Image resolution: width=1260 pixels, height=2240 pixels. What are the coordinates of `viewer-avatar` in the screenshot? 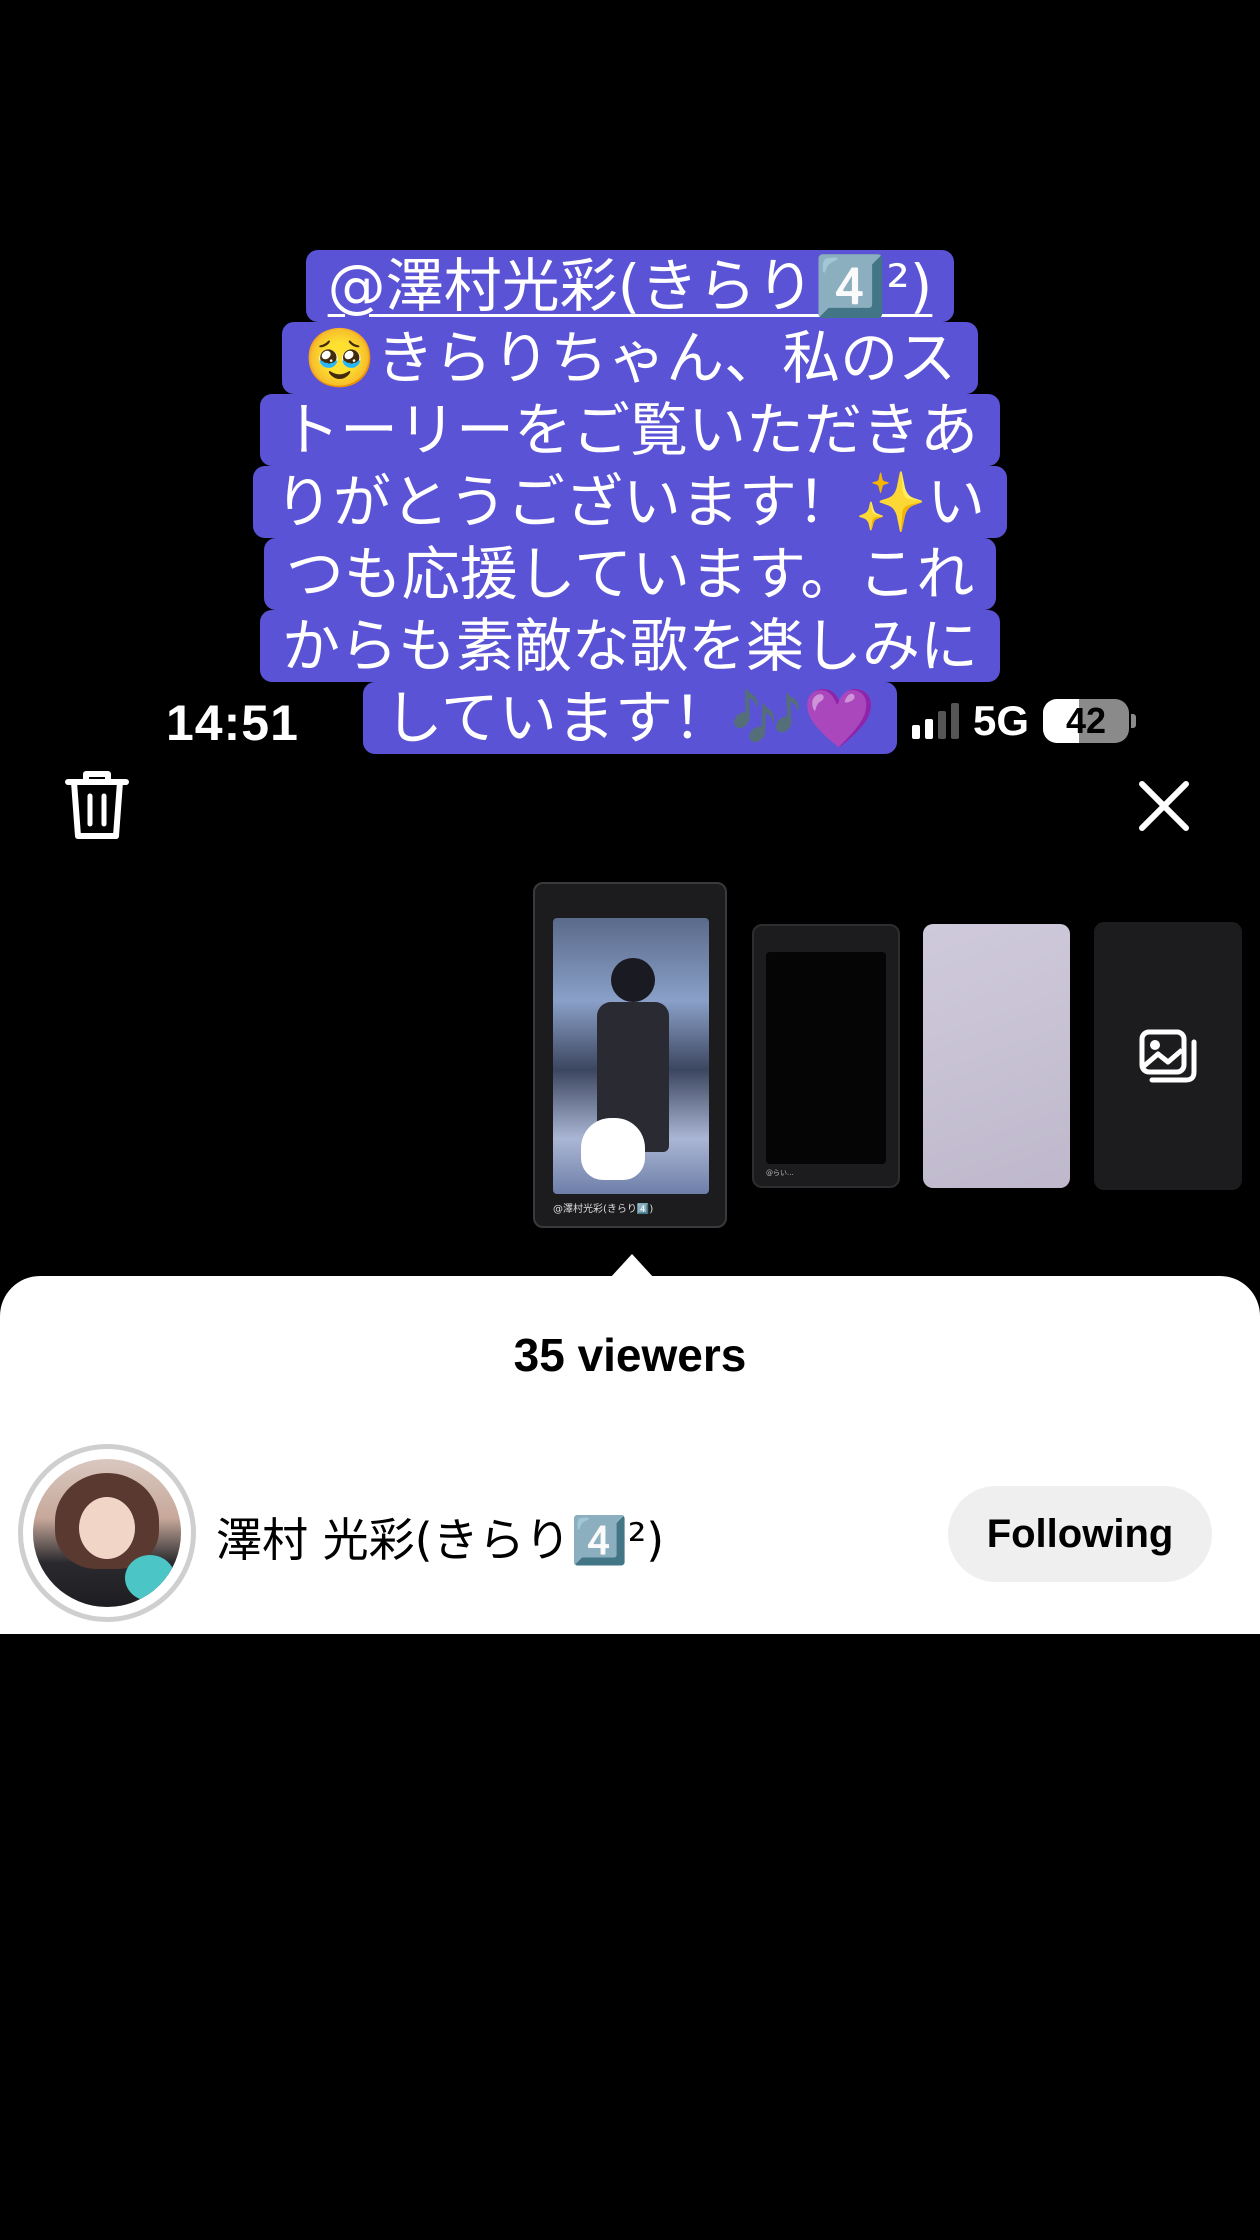 It's located at (107, 1533).